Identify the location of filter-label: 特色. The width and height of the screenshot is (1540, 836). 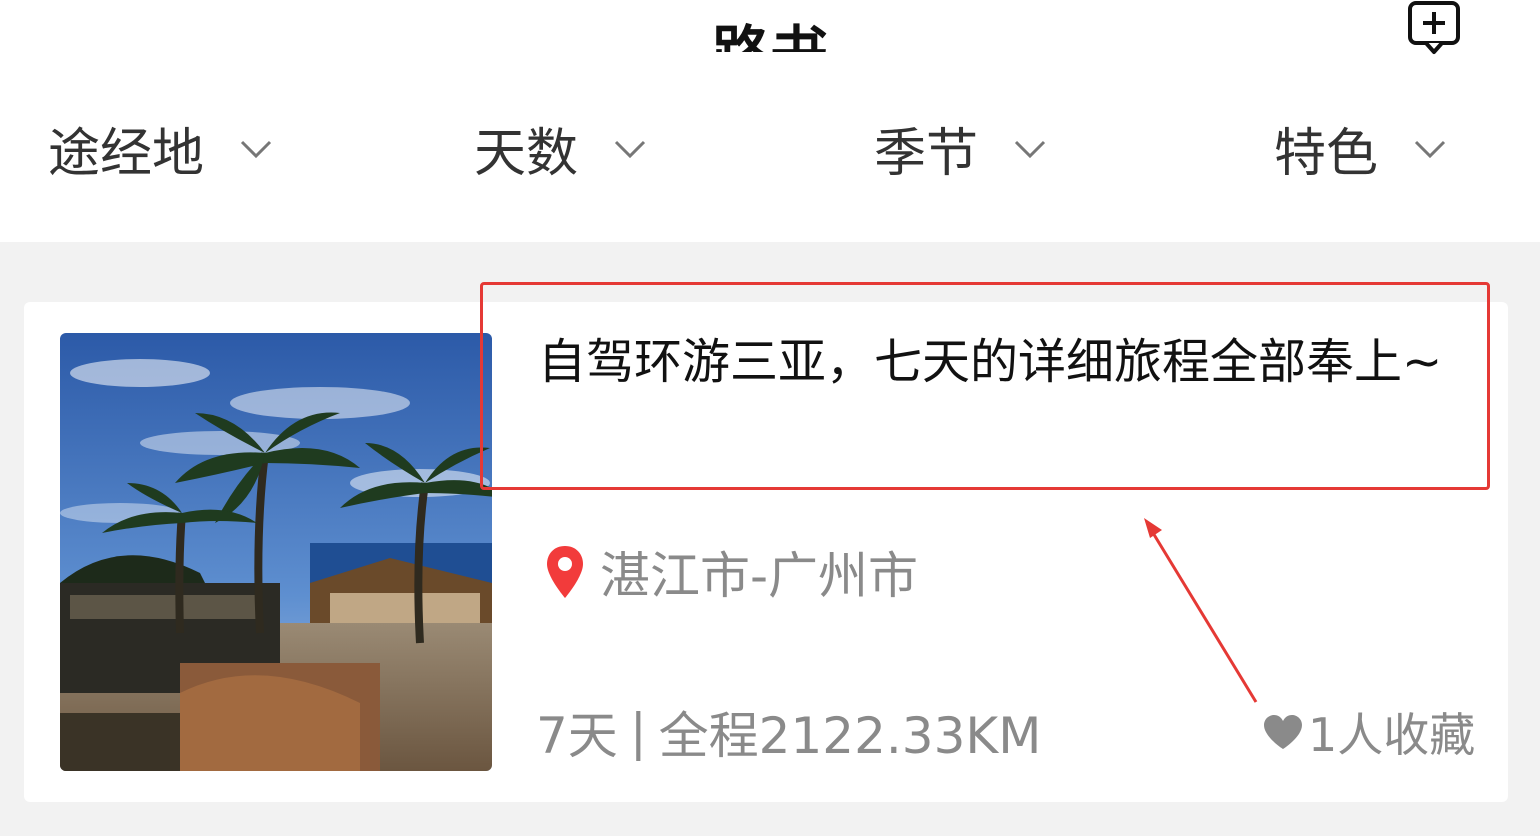
(1326, 153).